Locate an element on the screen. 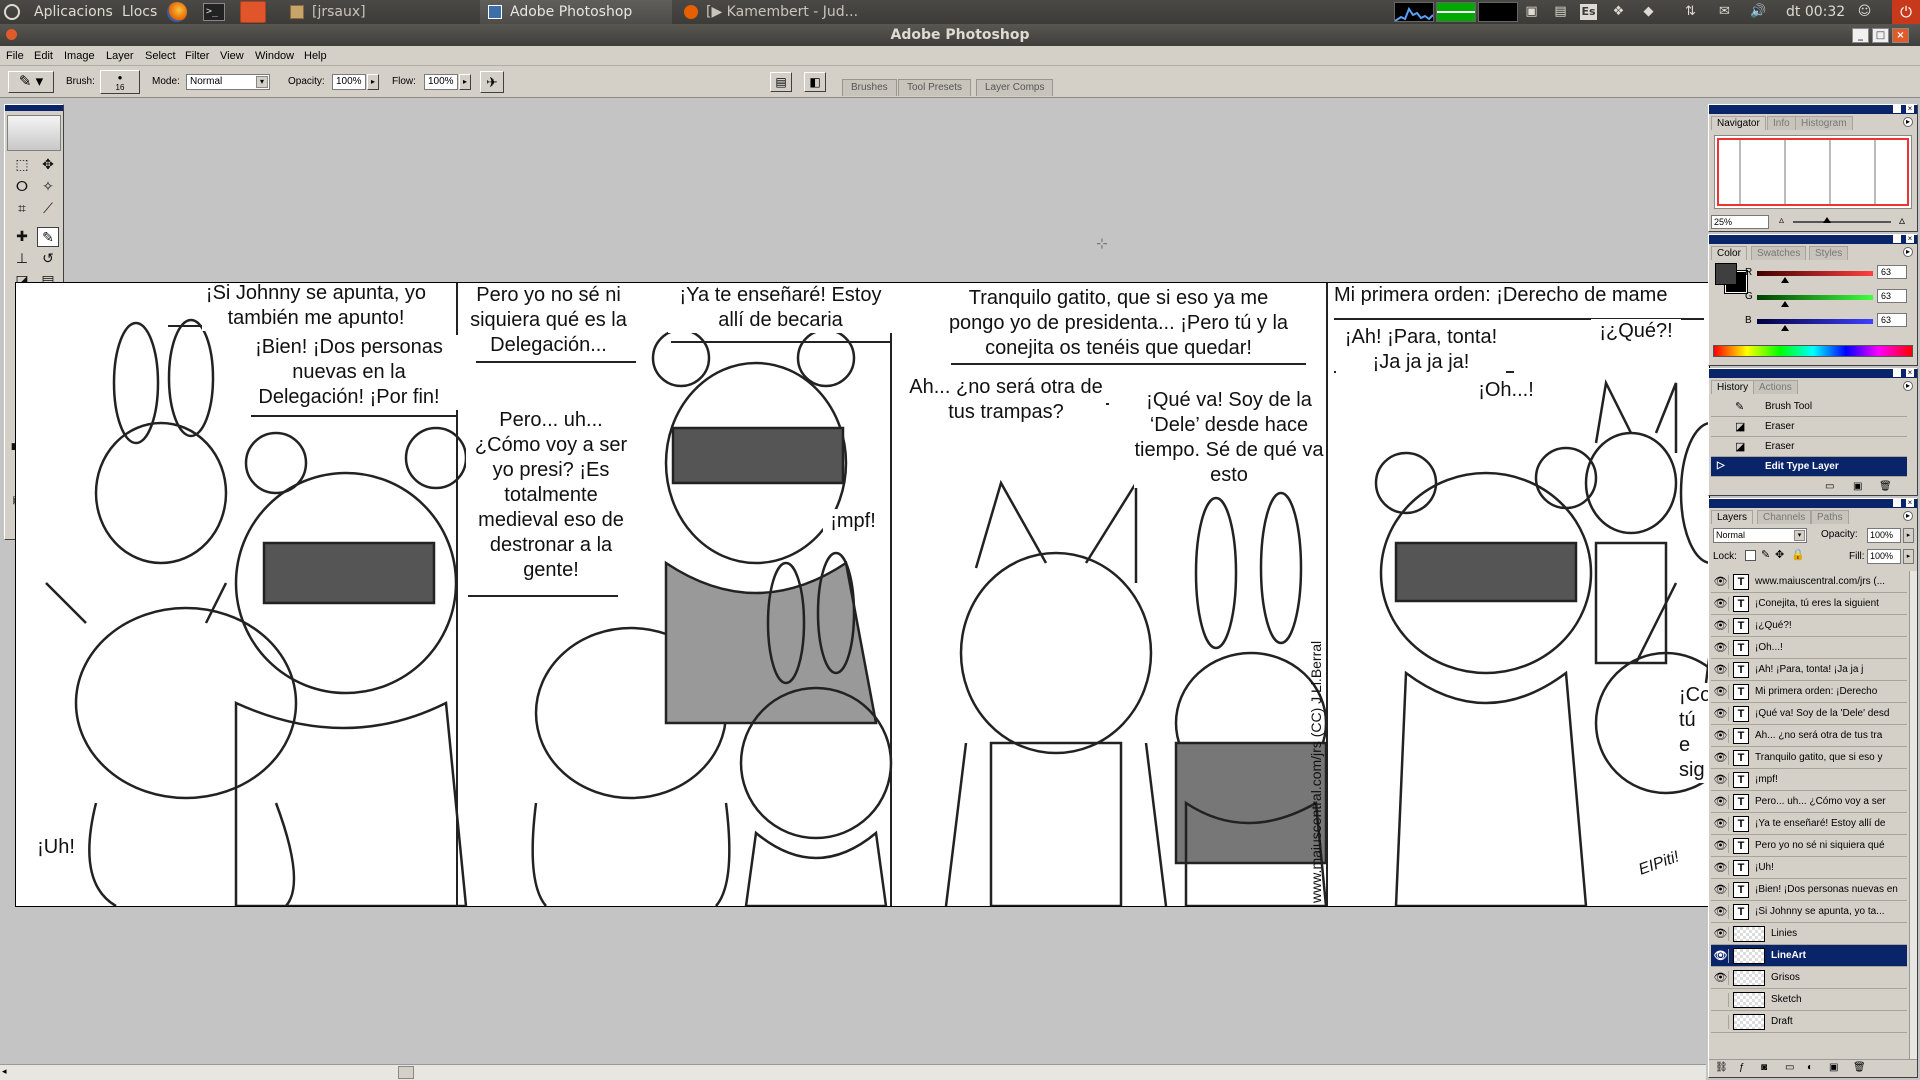 The width and height of the screenshot is (1920, 1080). menu-window: Window is located at coordinates (274, 56).